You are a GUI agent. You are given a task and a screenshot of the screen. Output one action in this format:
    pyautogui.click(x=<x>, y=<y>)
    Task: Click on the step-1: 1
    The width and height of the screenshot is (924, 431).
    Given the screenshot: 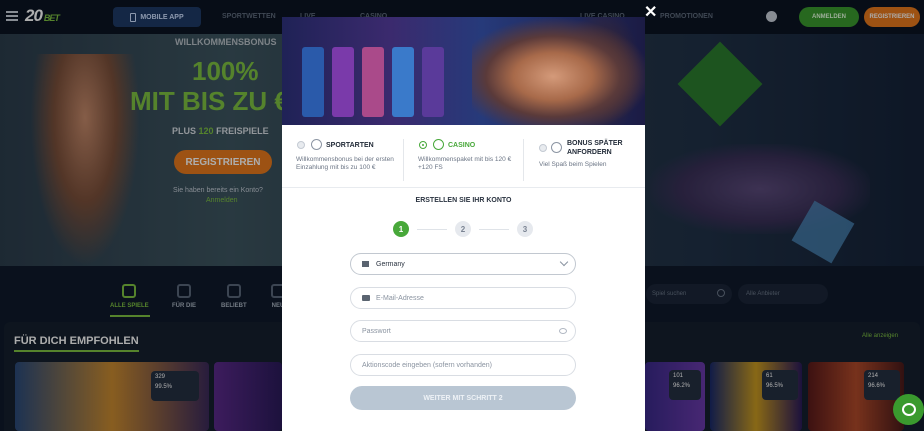 What is the action you would take?
    pyautogui.click(x=401, y=229)
    